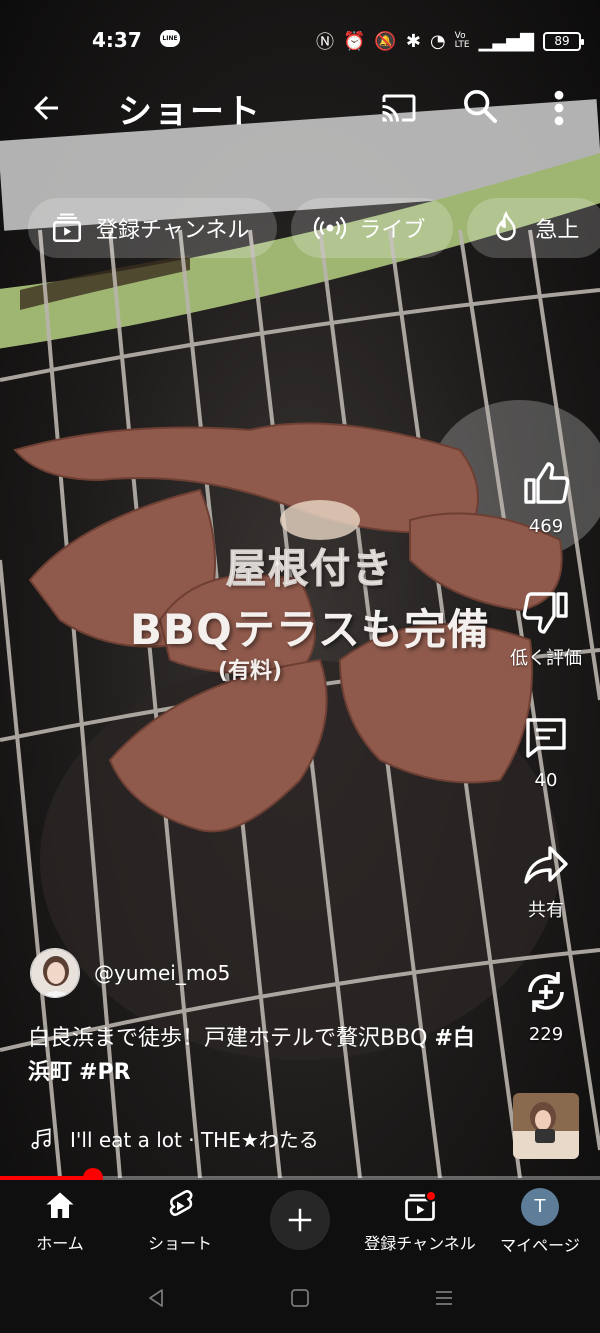 Image resolution: width=600 pixels, height=1333 pixels. What do you see at coordinates (300, 108) in the screenshot?
I see `top-app-bar: ショート` at bounding box center [300, 108].